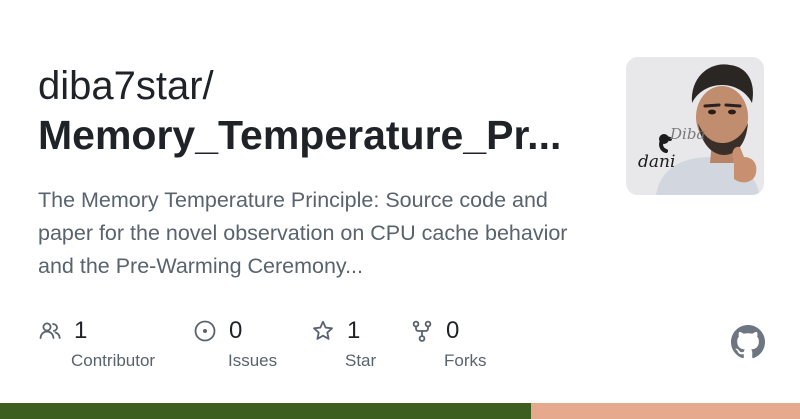  What do you see at coordinates (465, 360) in the screenshot?
I see `forks-label: Forks` at bounding box center [465, 360].